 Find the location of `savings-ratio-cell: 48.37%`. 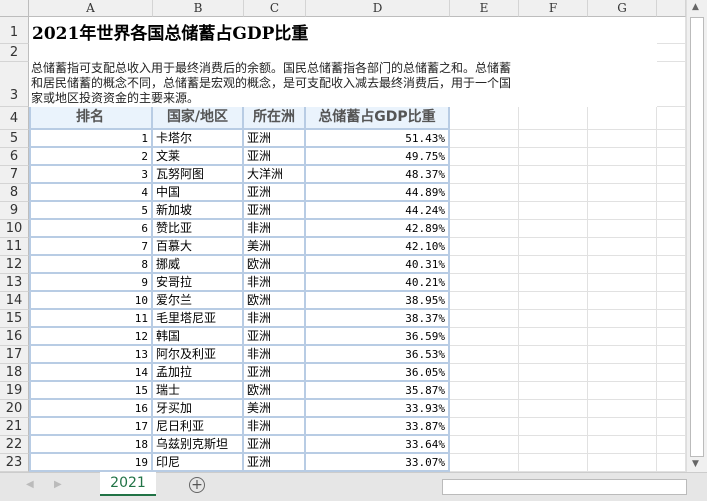

savings-ratio-cell: 48.37% is located at coordinates (378, 175).